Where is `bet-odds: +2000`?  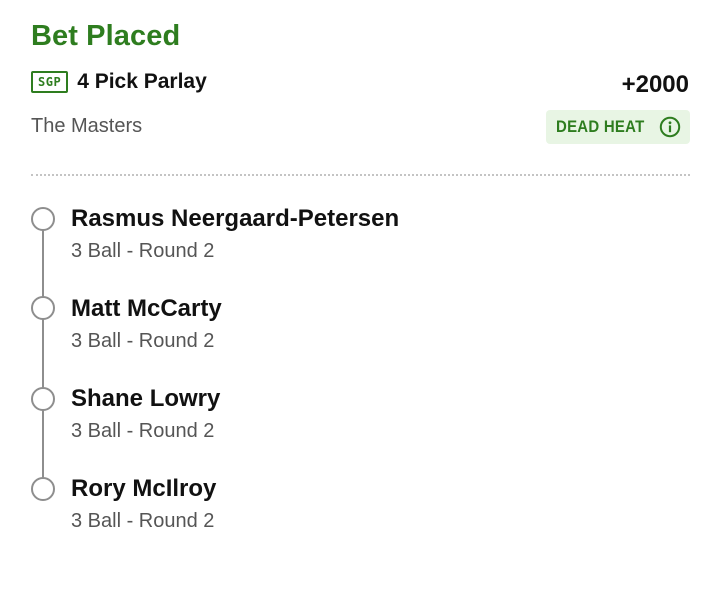
bet-odds: +2000 is located at coordinates (655, 84).